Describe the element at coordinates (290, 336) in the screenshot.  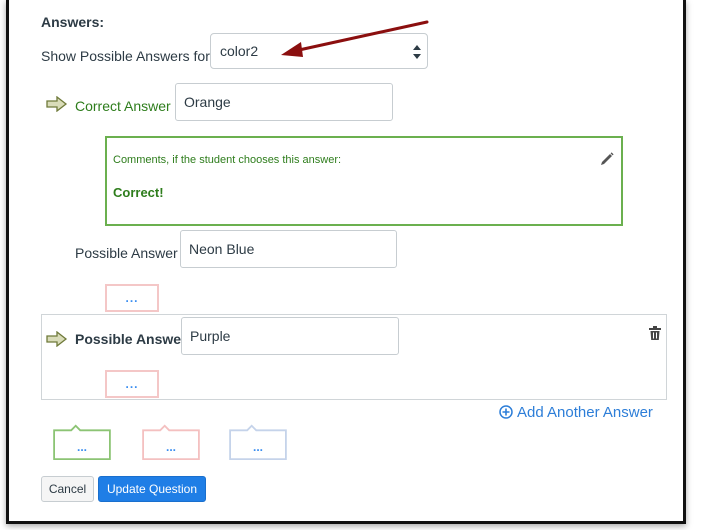
I see `possible-answer-input: Purple` at that location.